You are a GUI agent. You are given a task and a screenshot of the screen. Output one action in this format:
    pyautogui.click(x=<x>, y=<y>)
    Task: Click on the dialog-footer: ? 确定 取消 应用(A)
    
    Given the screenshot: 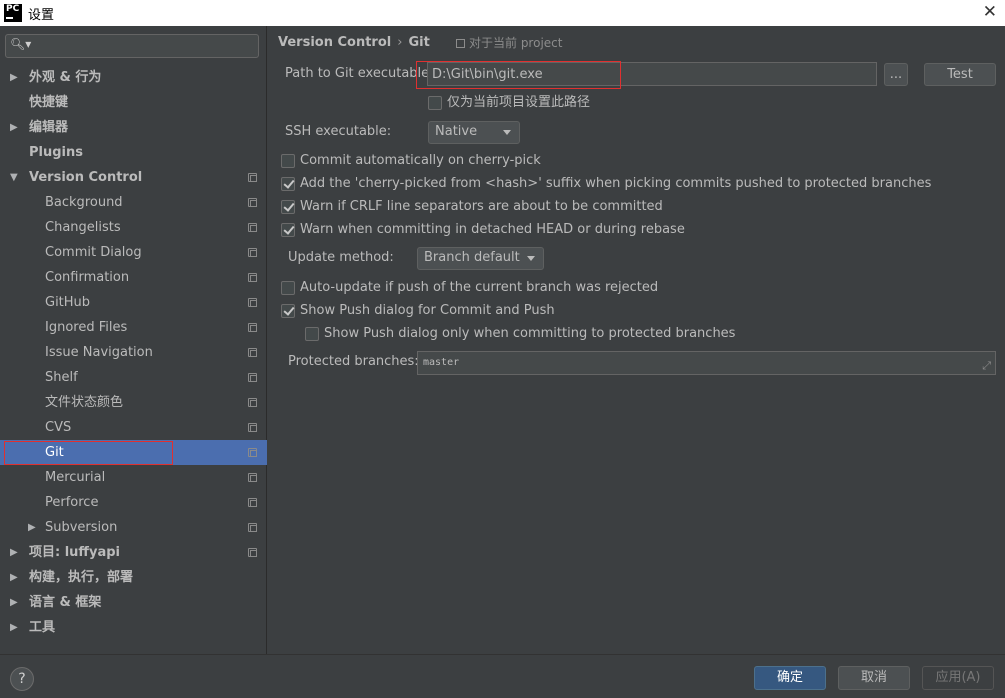 What is the action you would take?
    pyautogui.click(x=502, y=676)
    